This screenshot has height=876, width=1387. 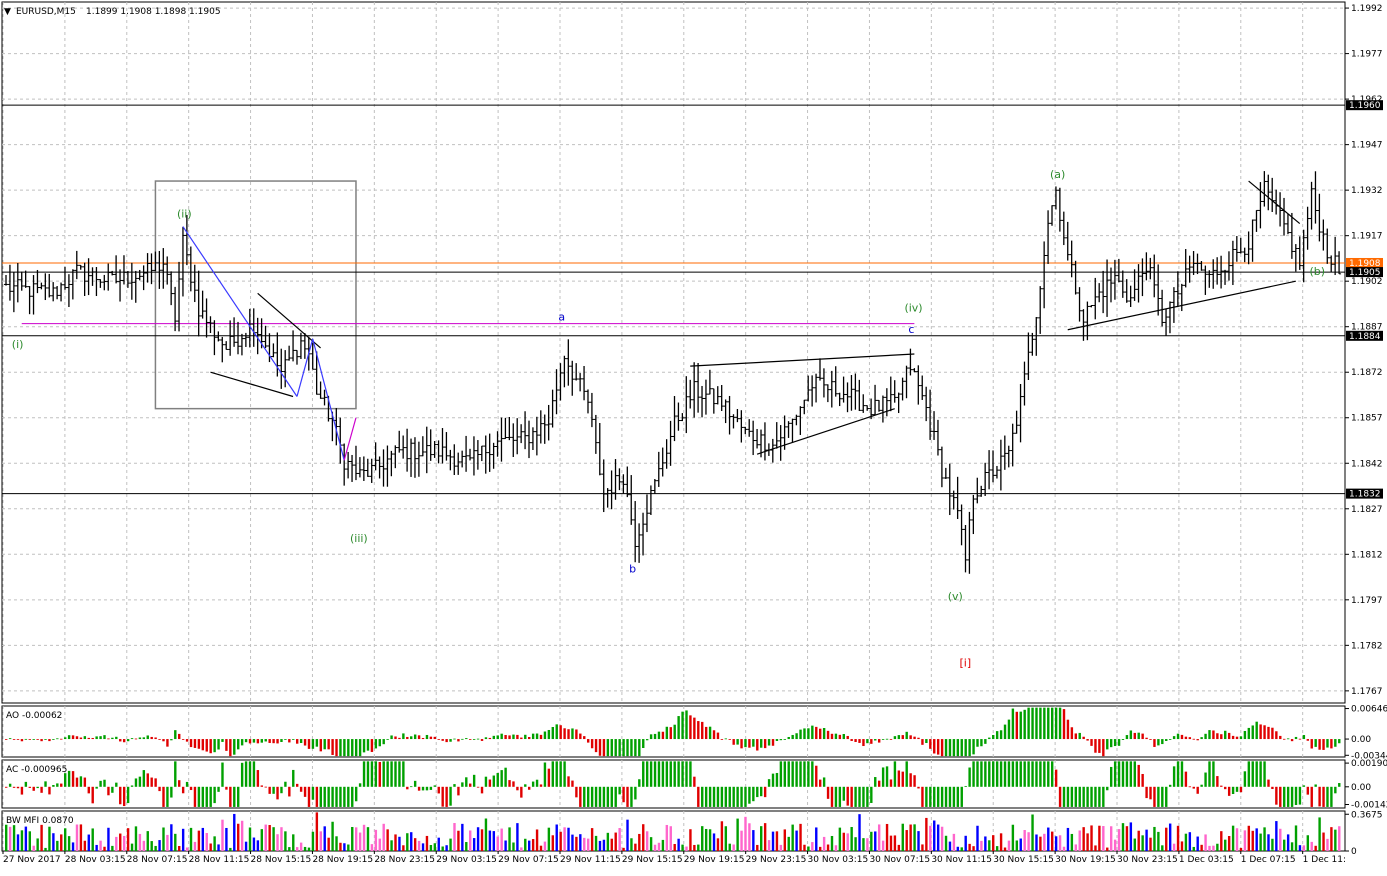 What do you see at coordinates (955, 596) in the screenshot?
I see `wave-label: (v)` at bounding box center [955, 596].